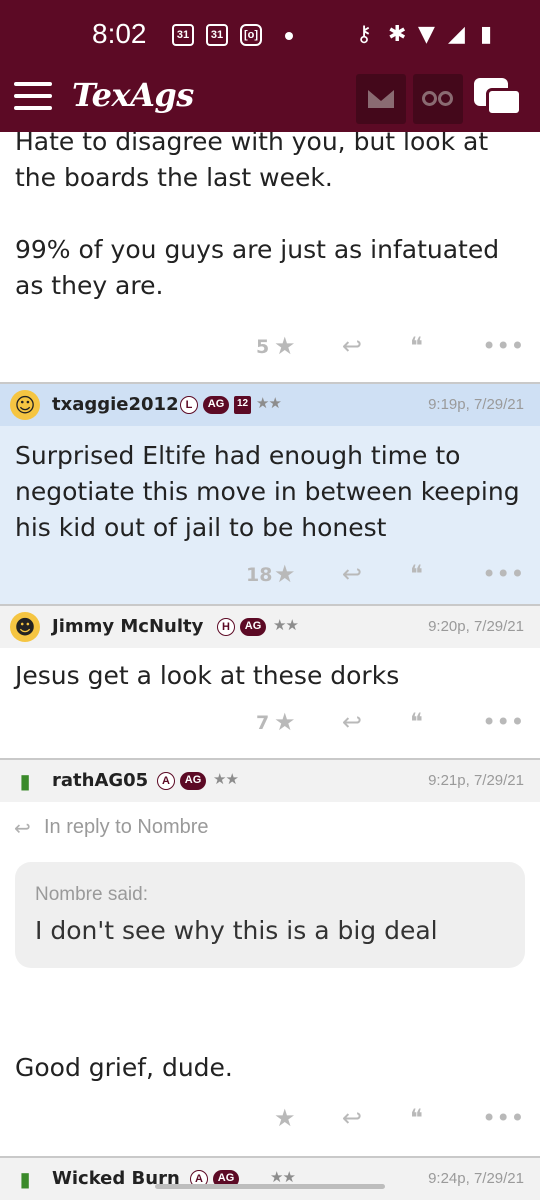  I want to click on class-year-badge: 12, so click(242, 405).